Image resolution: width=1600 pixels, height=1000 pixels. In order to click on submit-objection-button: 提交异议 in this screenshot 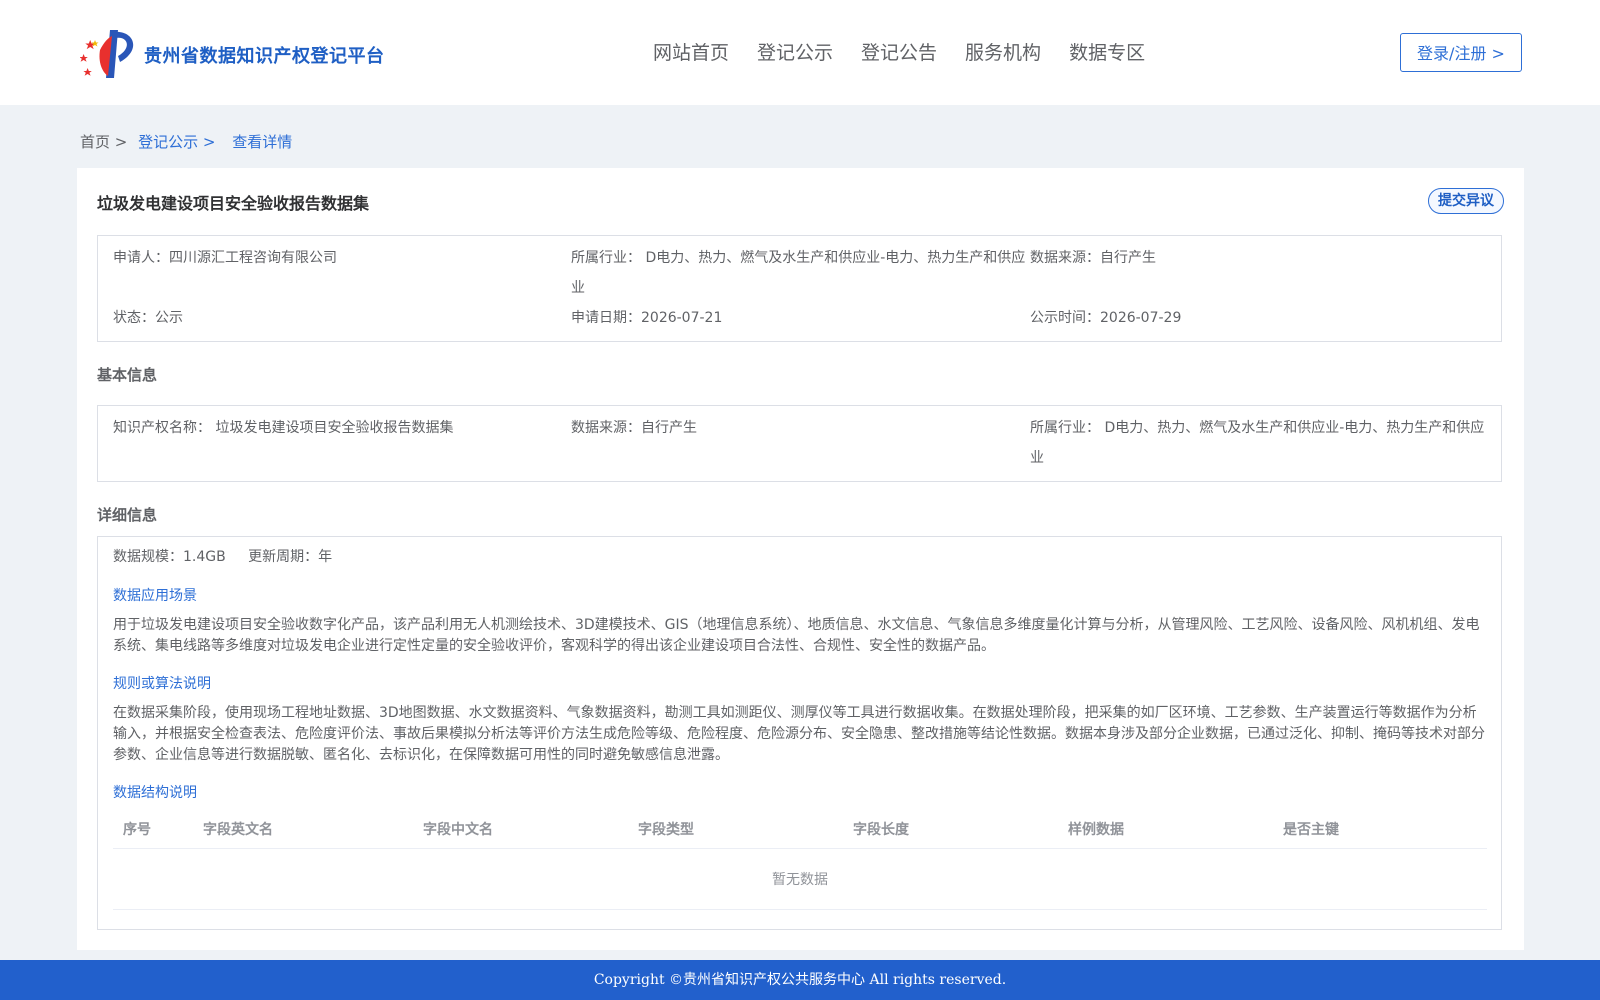, I will do `click(1466, 201)`.